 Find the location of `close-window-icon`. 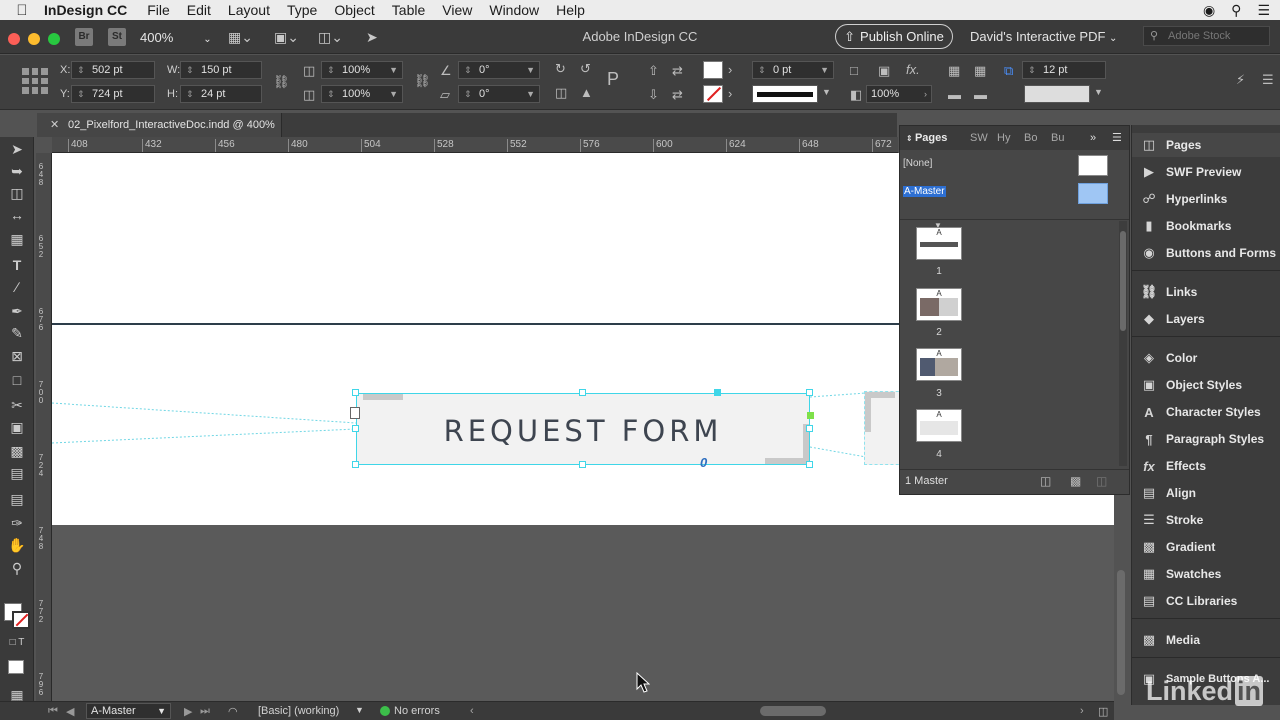

close-window-icon is located at coordinates (14, 39).